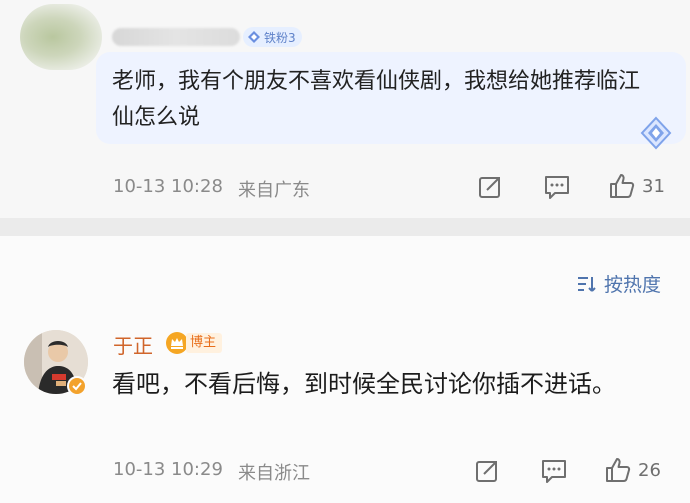 The height and width of the screenshot is (503, 690). Describe the element at coordinates (61, 37) in the screenshot. I see `commenter-avatar` at that location.